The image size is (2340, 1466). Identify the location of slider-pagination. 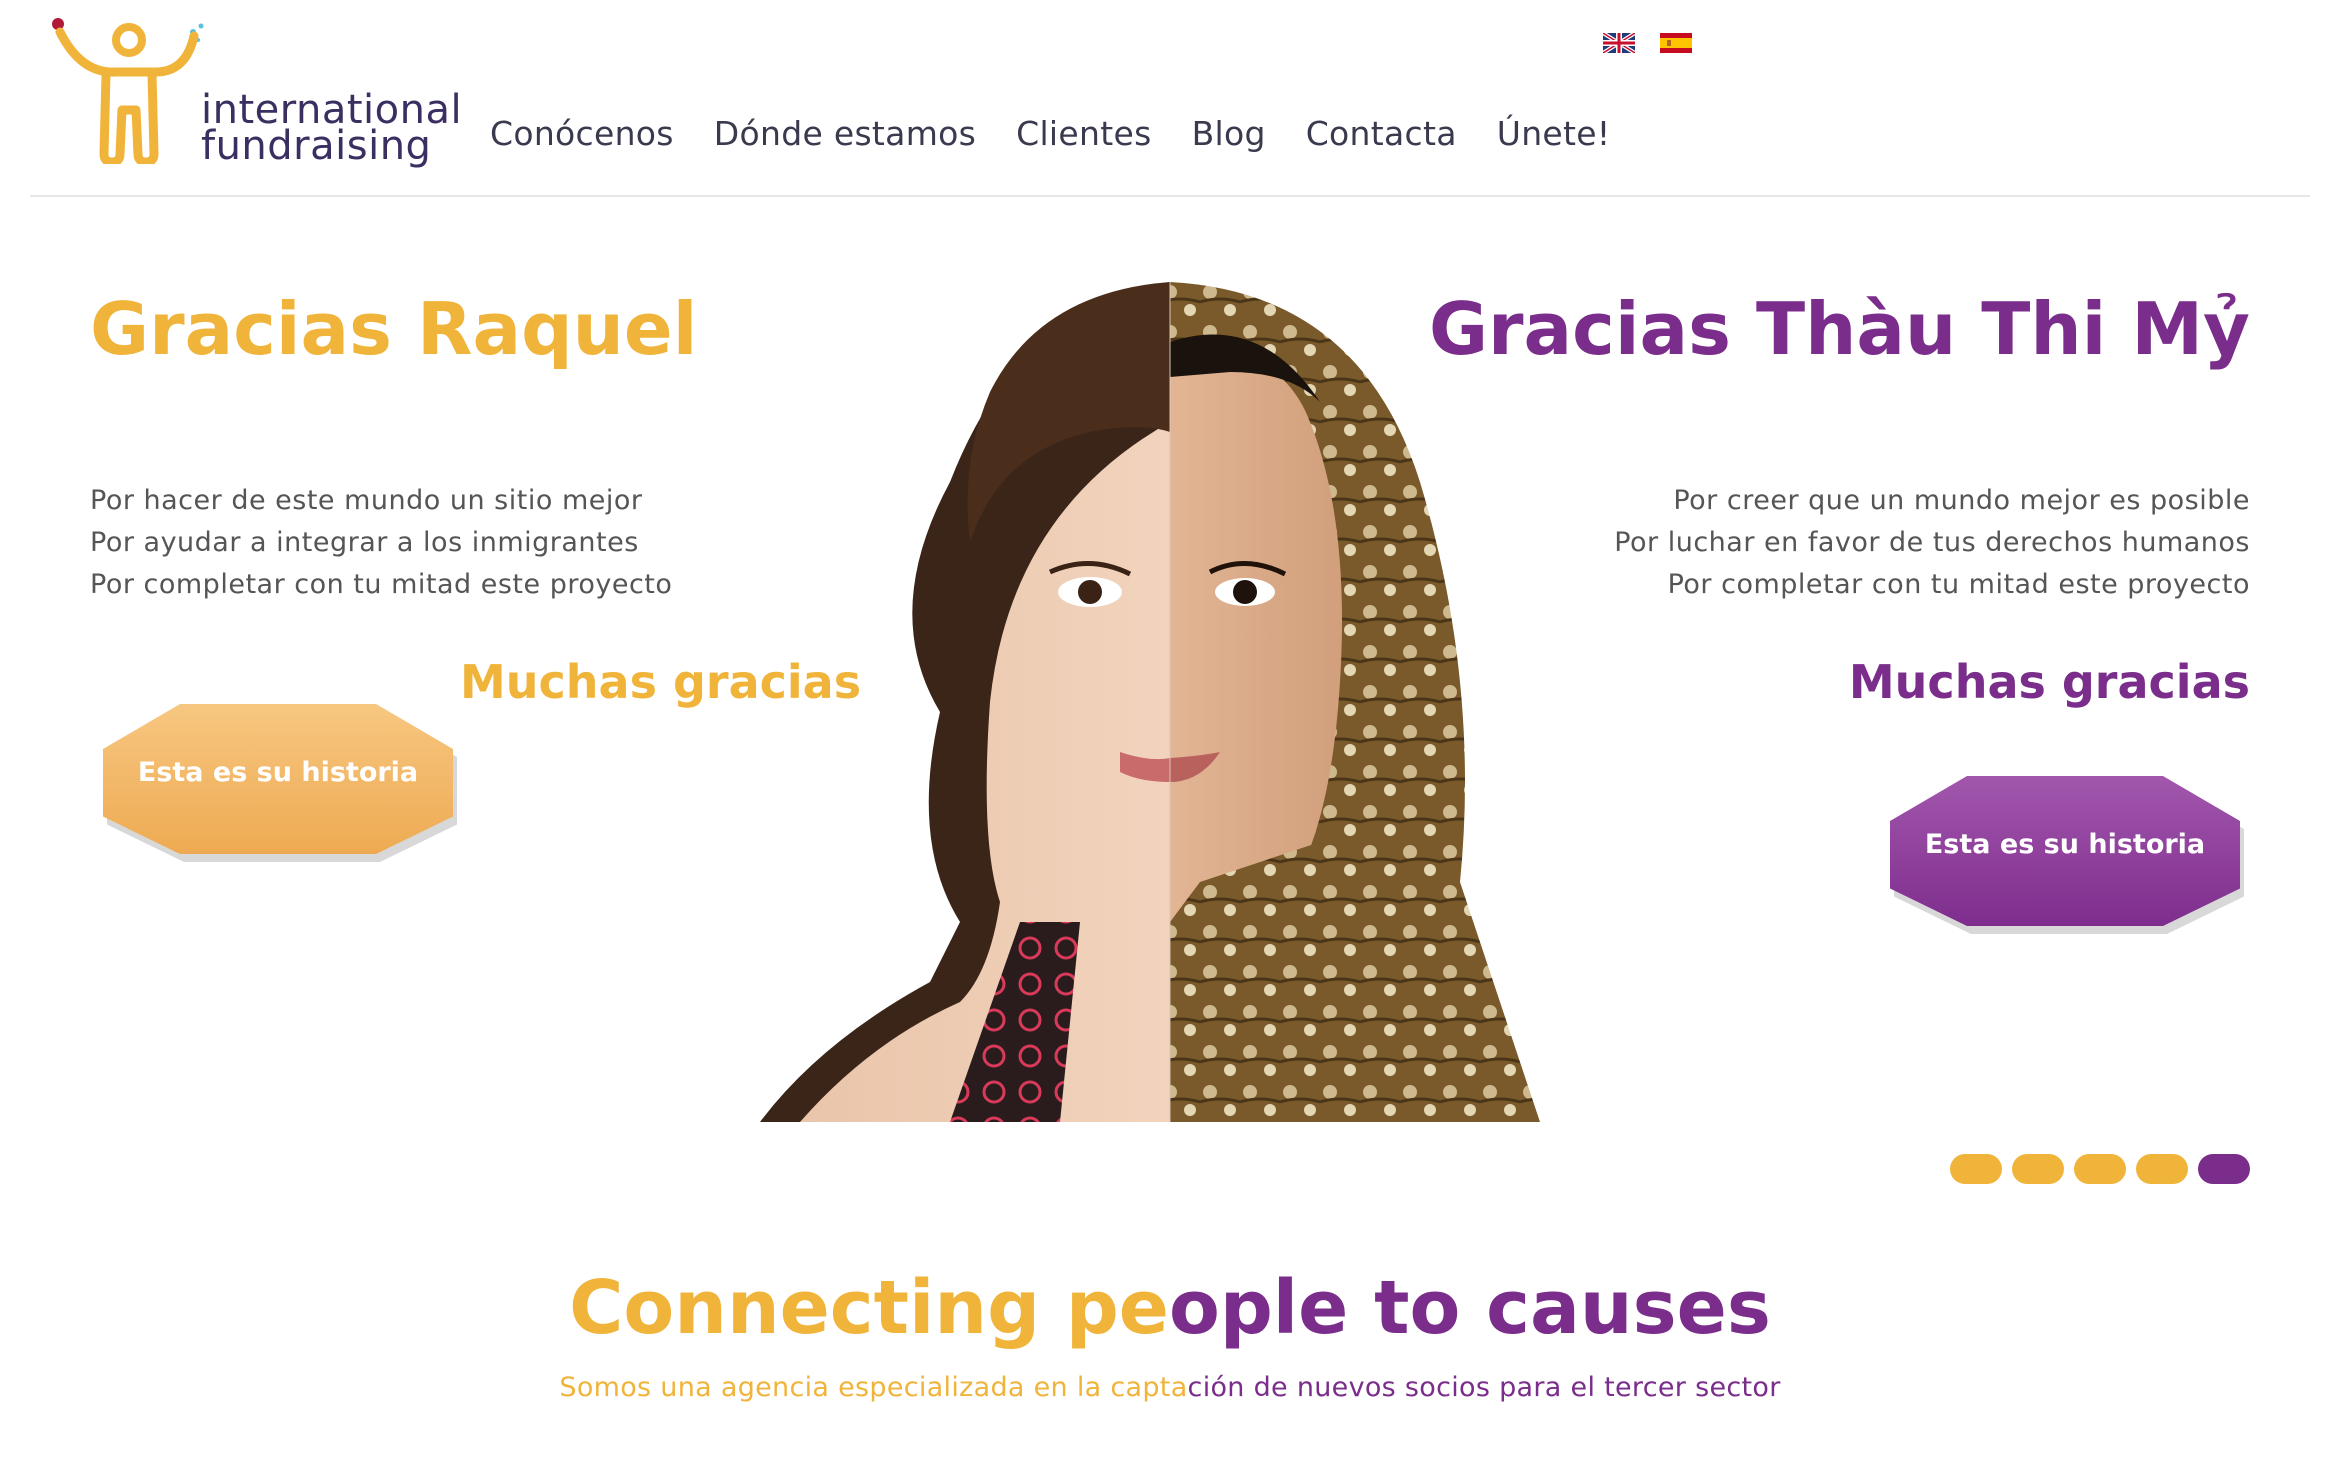
(2100, 1169).